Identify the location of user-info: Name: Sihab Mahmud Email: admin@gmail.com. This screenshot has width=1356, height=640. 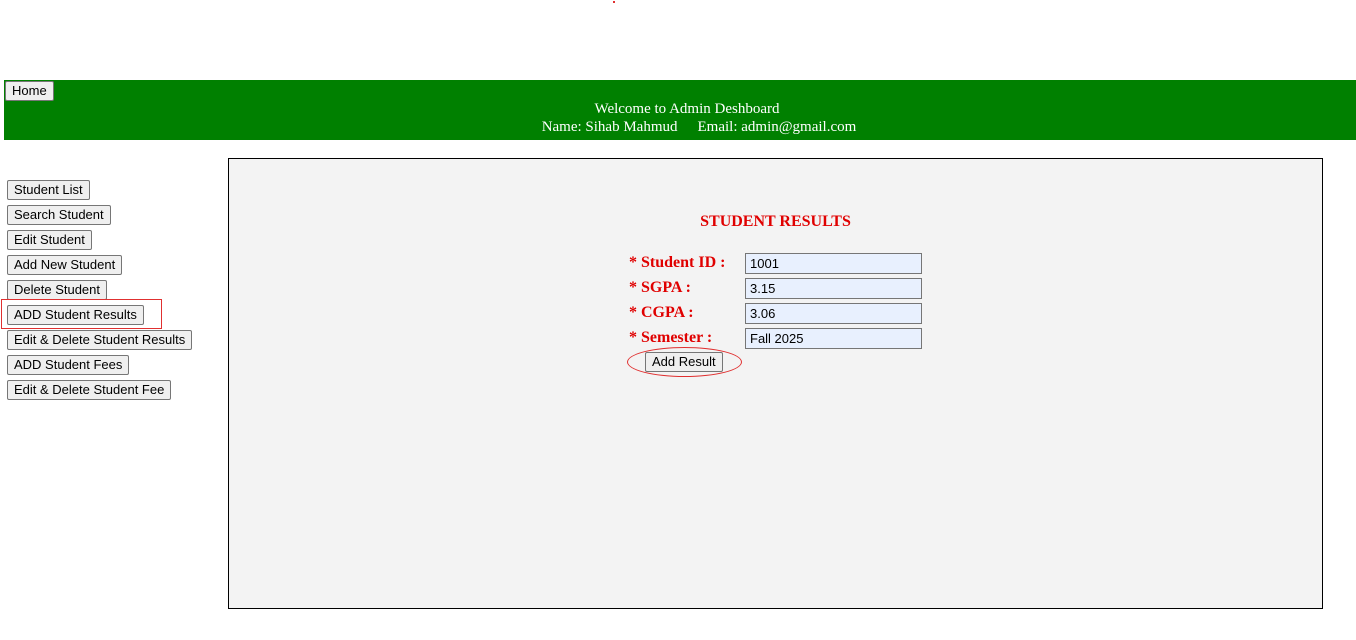
(680, 127).